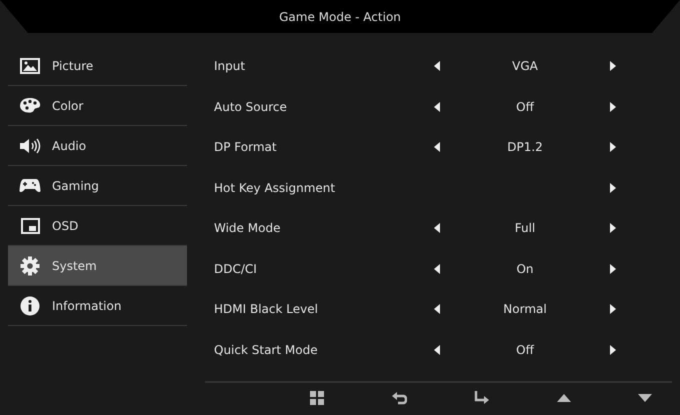  Describe the element at coordinates (97, 106) in the screenshot. I see `sidebar-item: Color` at that location.